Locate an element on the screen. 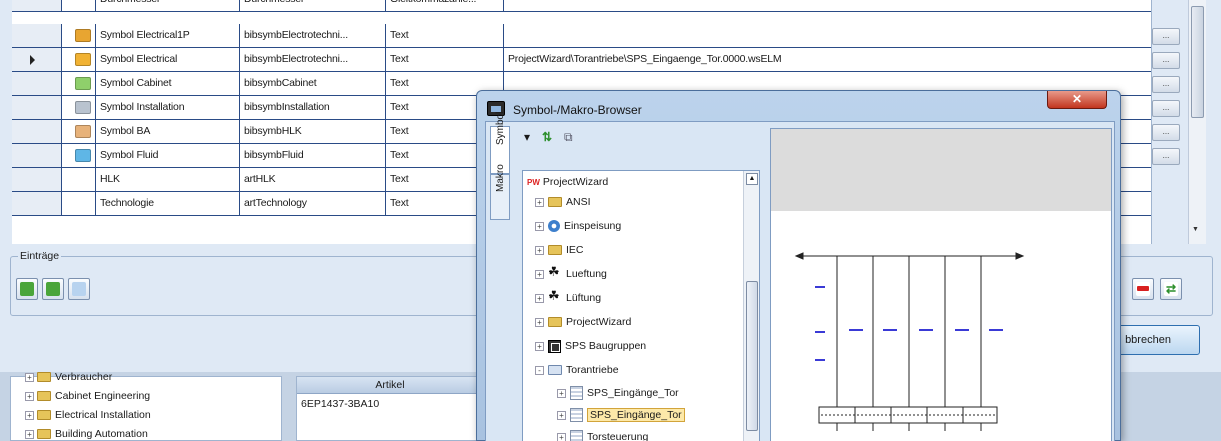  tree-item-einspeisung: + Einspeisung is located at coordinates (578, 226).